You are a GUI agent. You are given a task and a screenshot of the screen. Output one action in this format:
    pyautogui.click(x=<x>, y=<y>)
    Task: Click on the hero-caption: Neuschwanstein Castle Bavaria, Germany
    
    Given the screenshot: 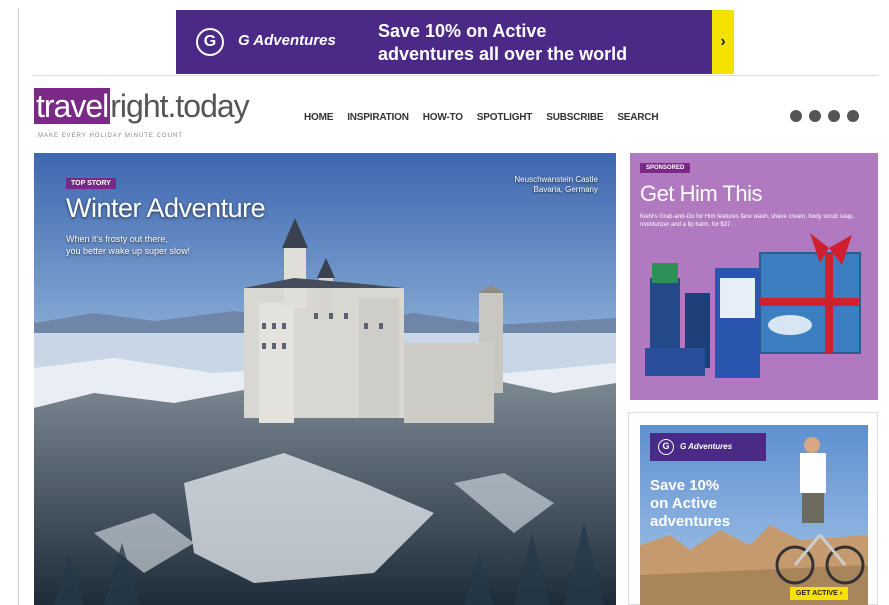 What is the action you would take?
    pyautogui.click(x=556, y=185)
    